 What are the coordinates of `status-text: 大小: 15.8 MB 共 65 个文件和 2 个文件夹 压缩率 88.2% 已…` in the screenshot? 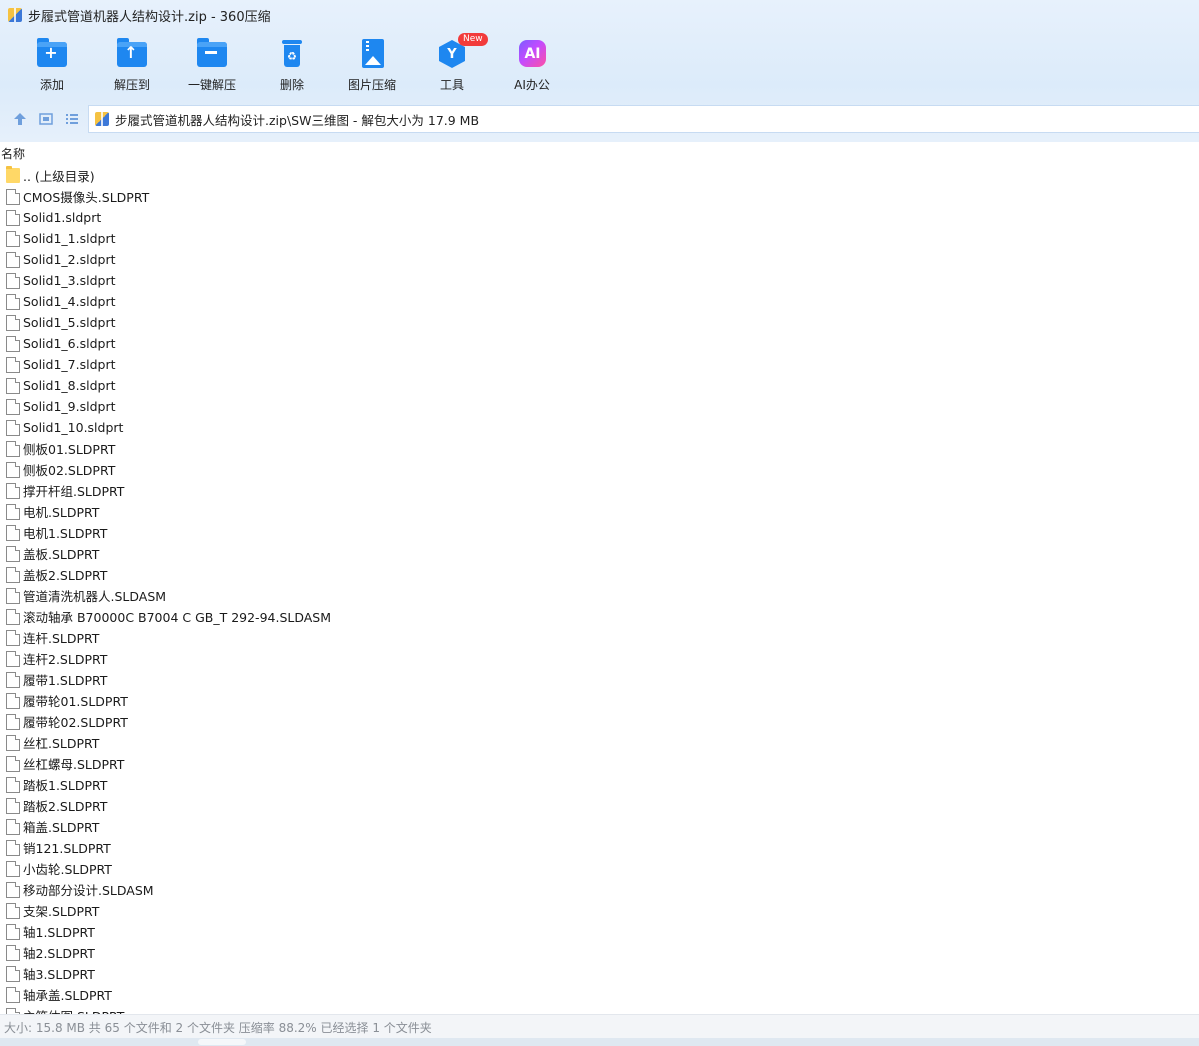 It's located at (218, 1027).